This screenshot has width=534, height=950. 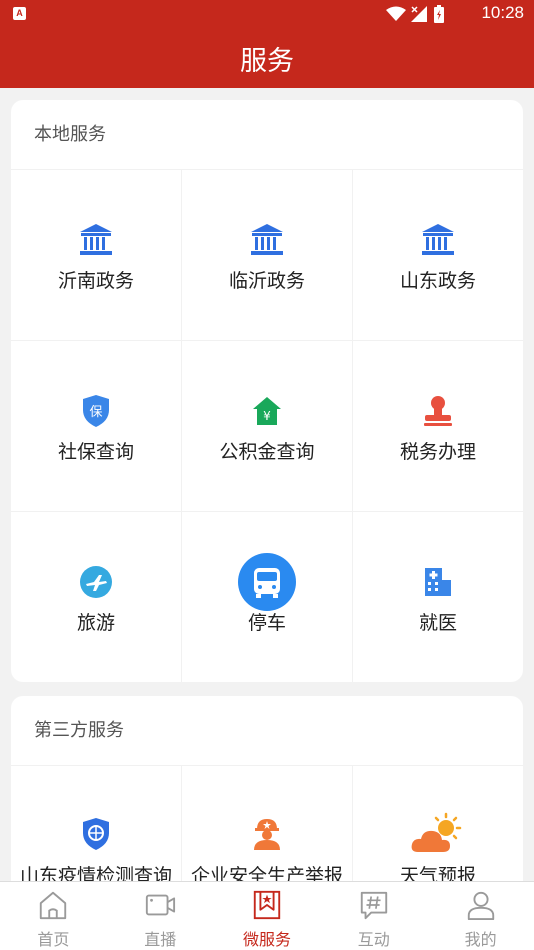 I want to click on tab-live: 直播, so click(x=160, y=916).